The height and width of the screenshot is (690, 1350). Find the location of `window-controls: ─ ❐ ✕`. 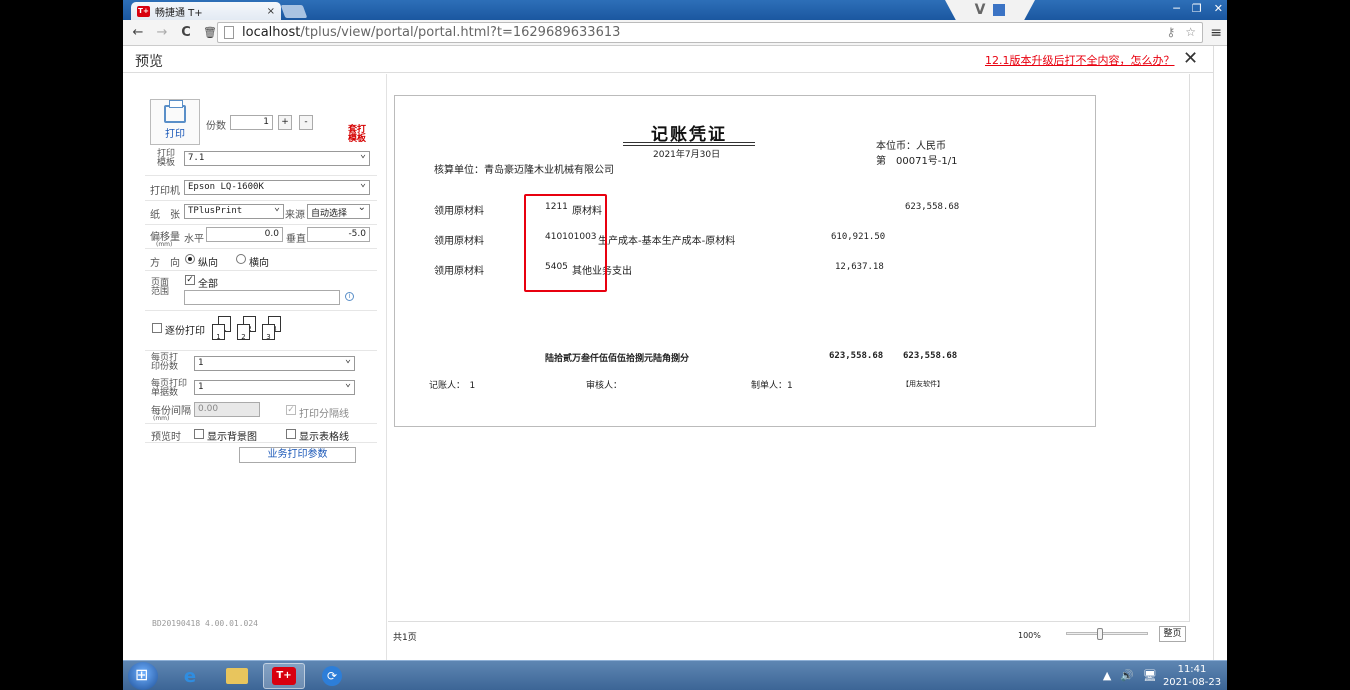

window-controls: ─ ❐ ✕ is located at coordinates (1198, 8).